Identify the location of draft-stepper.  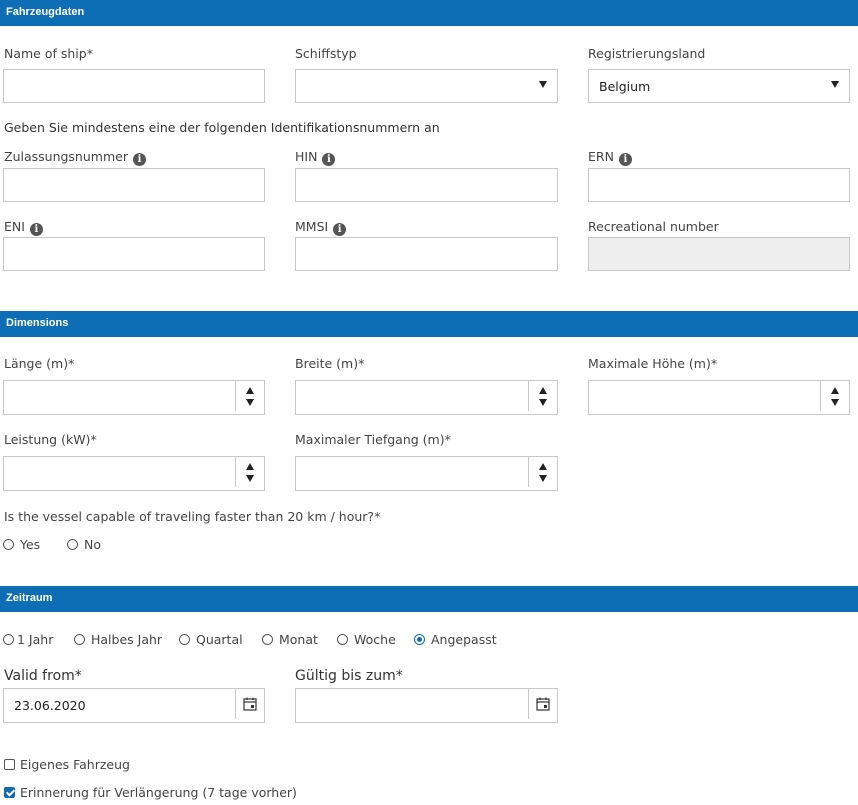
(542, 472).